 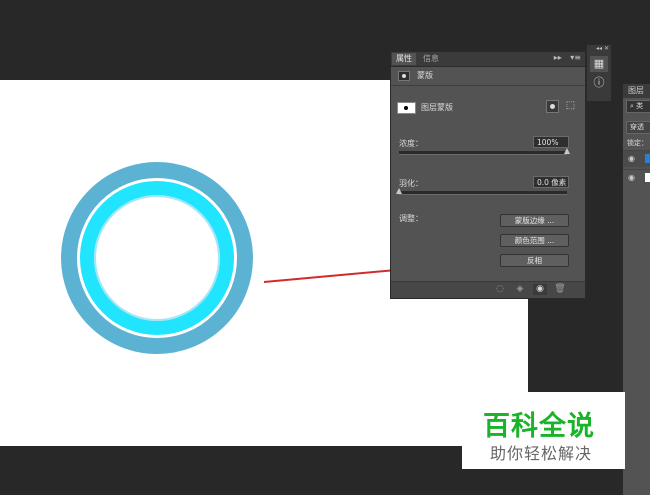 What do you see at coordinates (411, 143) in the screenshot?
I see `density-label: 浓度：` at bounding box center [411, 143].